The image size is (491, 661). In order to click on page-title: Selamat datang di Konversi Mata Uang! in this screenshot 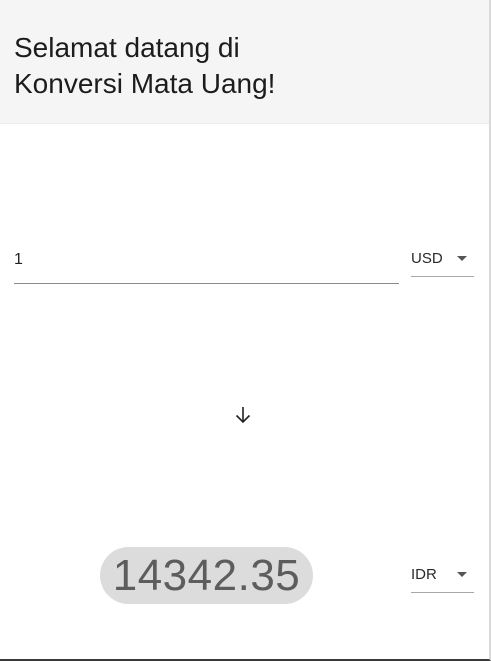, I will do `click(145, 65)`.